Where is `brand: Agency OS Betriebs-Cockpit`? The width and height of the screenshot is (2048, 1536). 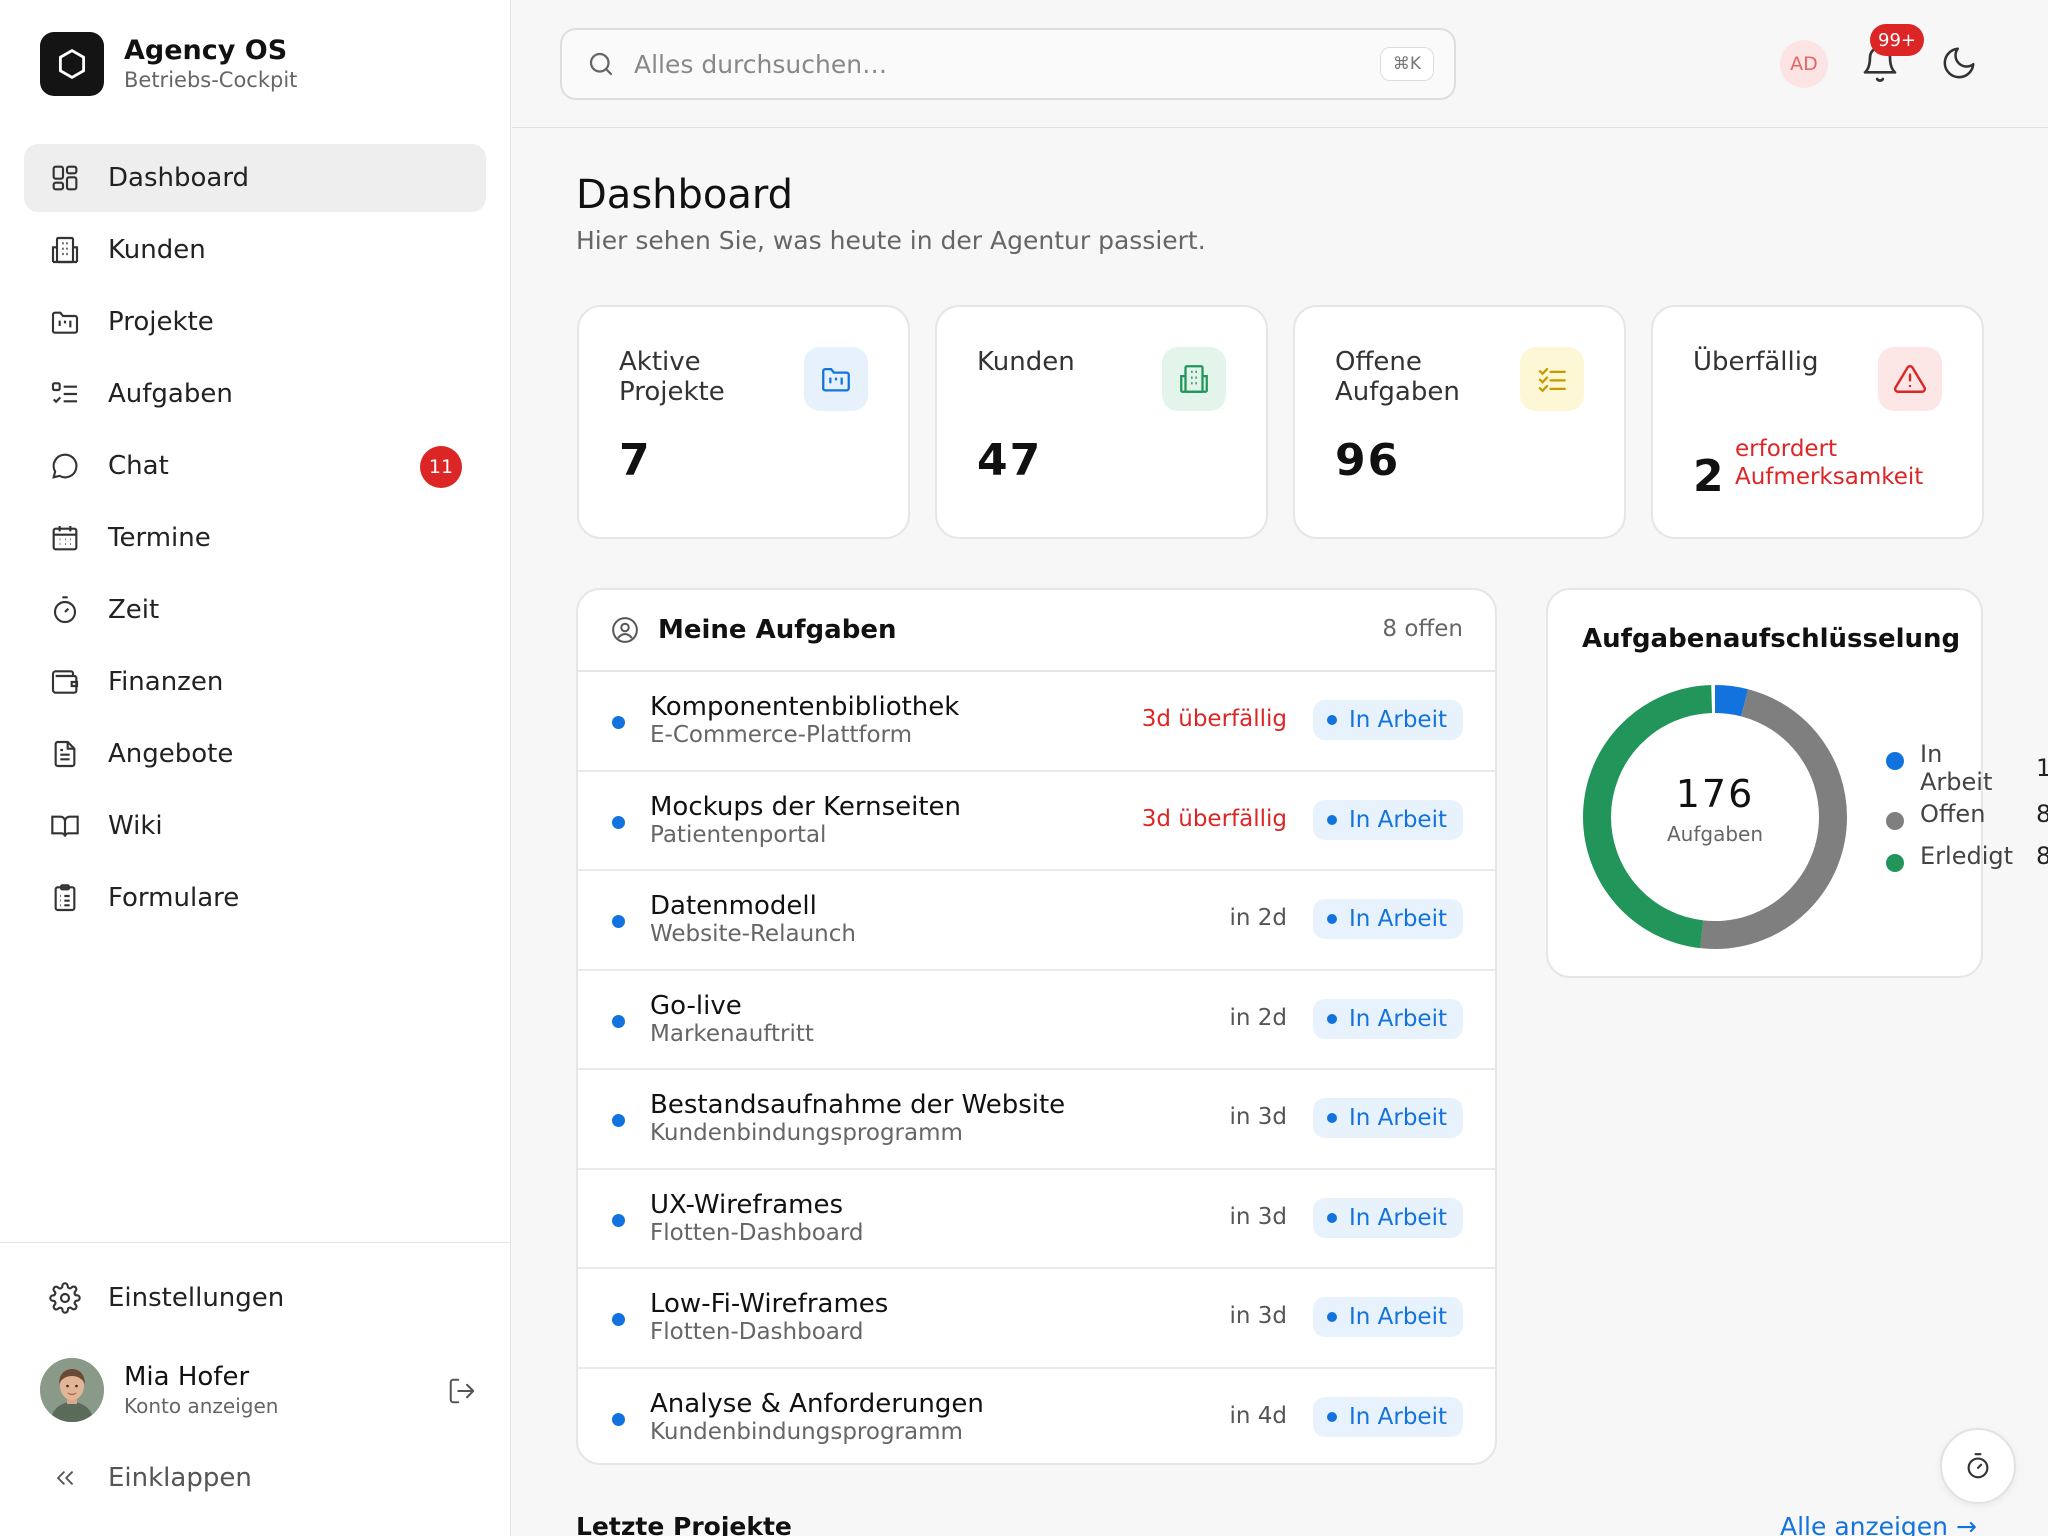
brand: Agency OS Betriebs-Cockpit is located at coordinates (168, 64).